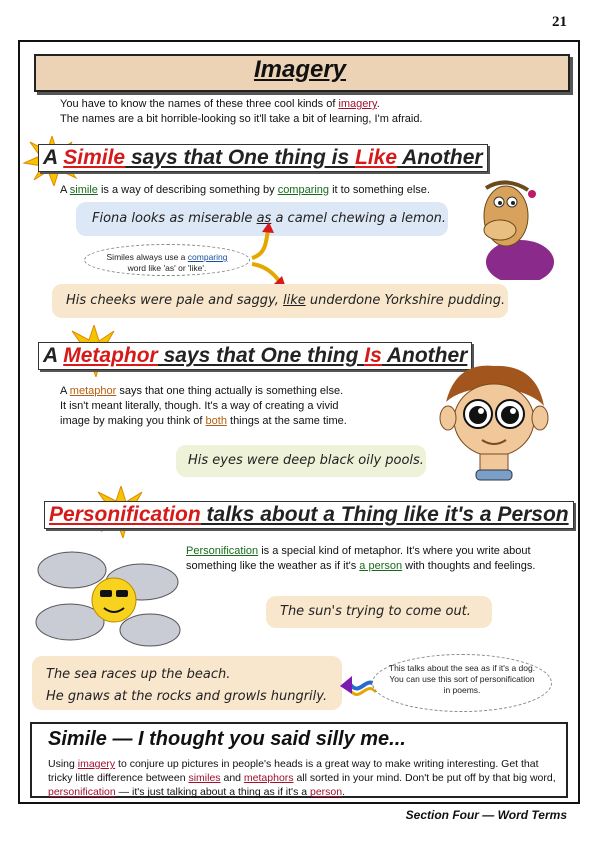  What do you see at coordinates (268, 255) in the screenshot?
I see `arrows-icon` at bounding box center [268, 255].